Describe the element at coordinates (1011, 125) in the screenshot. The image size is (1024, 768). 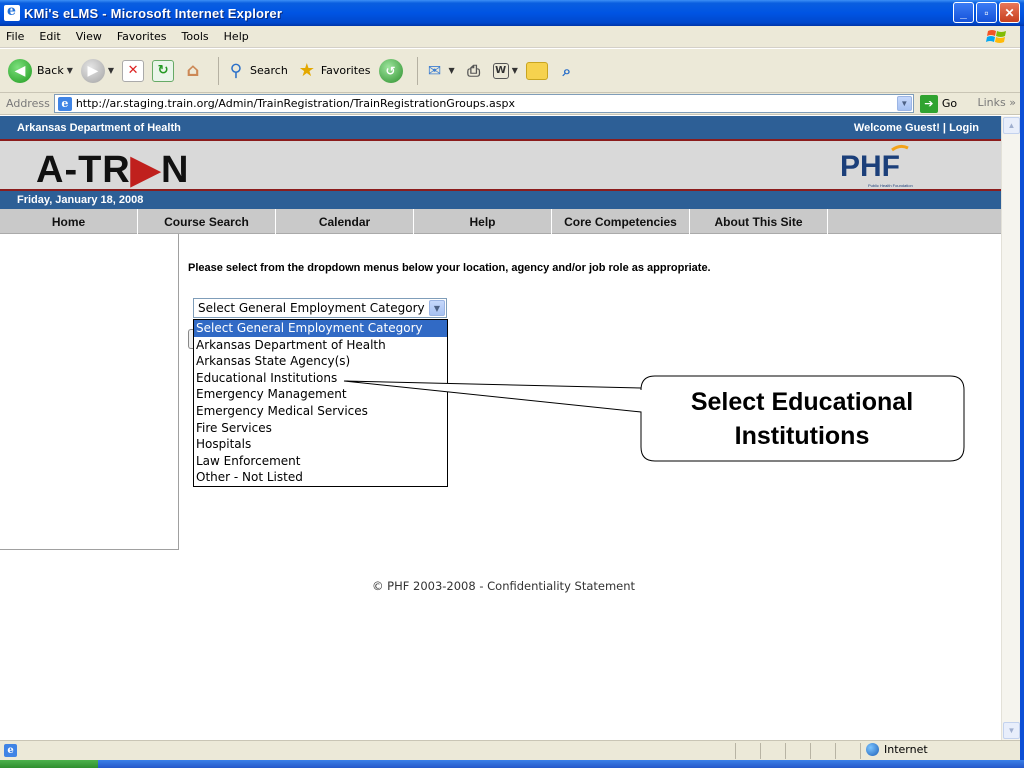
I see `scroll-up-icon: ▲` at that location.